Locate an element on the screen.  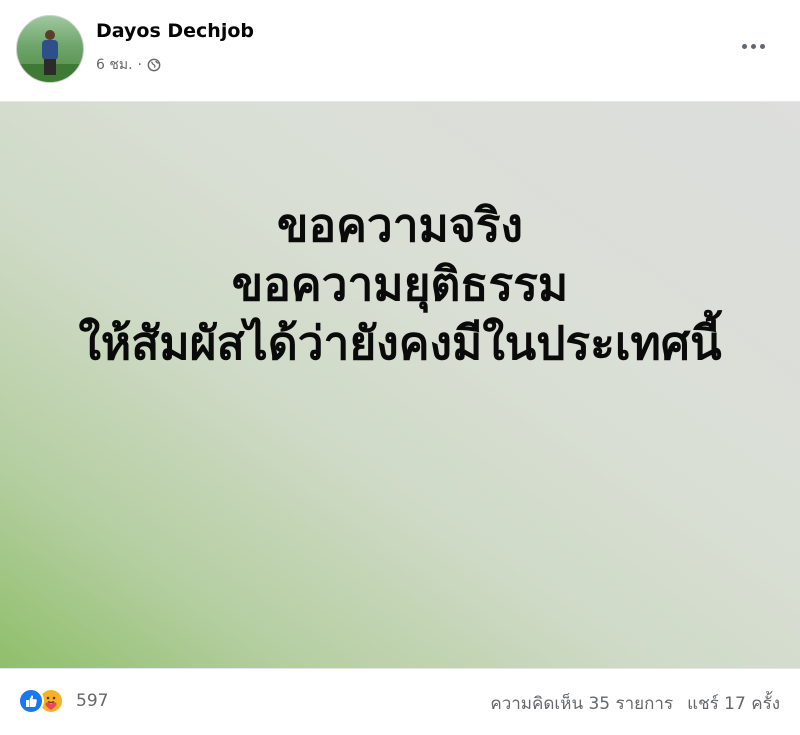
shares-count-link: แชร์ 17 ครั้ง is located at coordinates (733, 703).